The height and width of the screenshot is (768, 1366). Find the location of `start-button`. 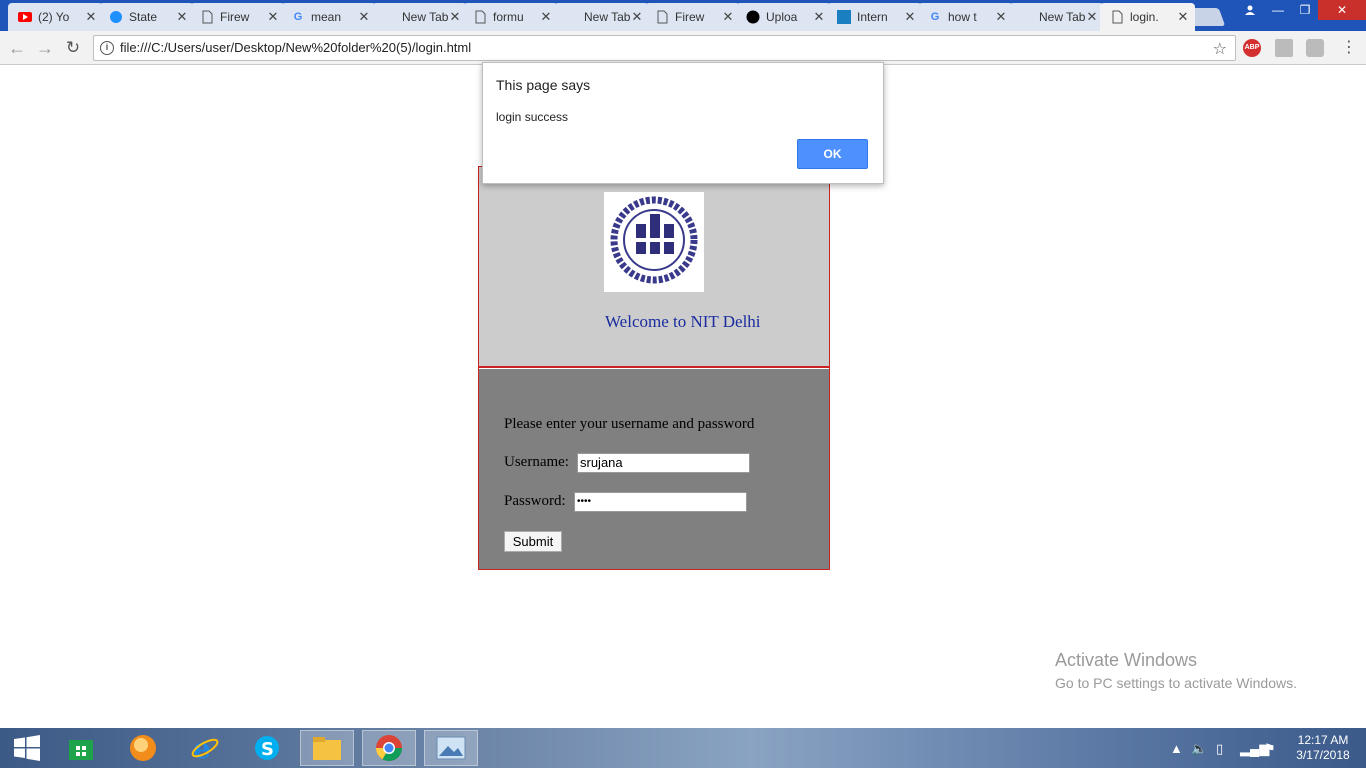

start-button is located at coordinates (27, 748).